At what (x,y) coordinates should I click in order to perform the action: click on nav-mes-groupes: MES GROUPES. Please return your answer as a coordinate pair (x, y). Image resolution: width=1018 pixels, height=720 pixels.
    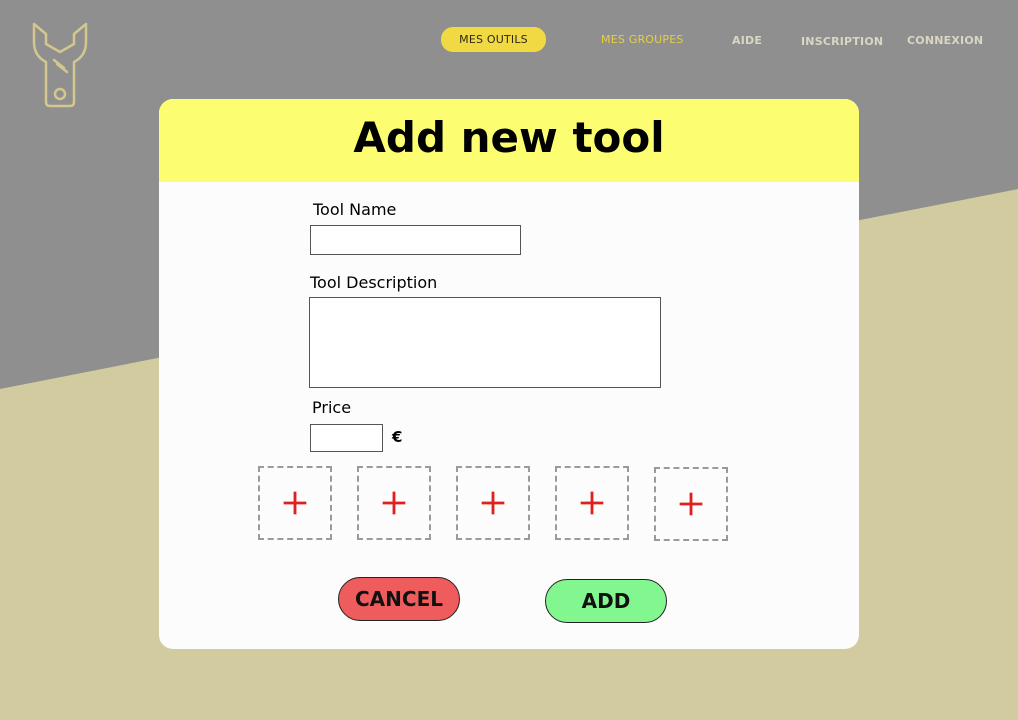
    Looking at the image, I should click on (642, 39).